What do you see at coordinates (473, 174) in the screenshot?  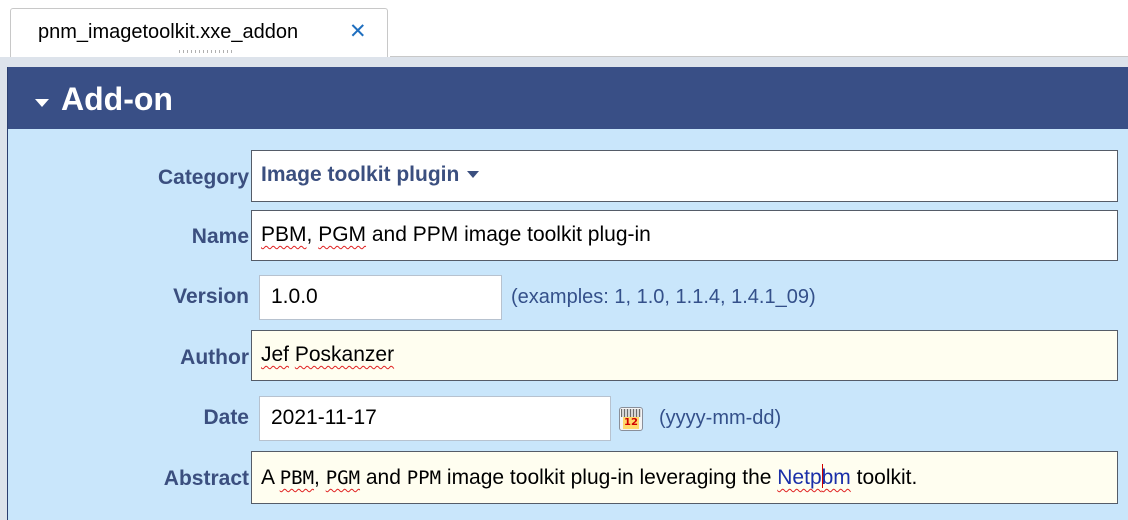 I see `chevron-down-icon` at bounding box center [473, 174].